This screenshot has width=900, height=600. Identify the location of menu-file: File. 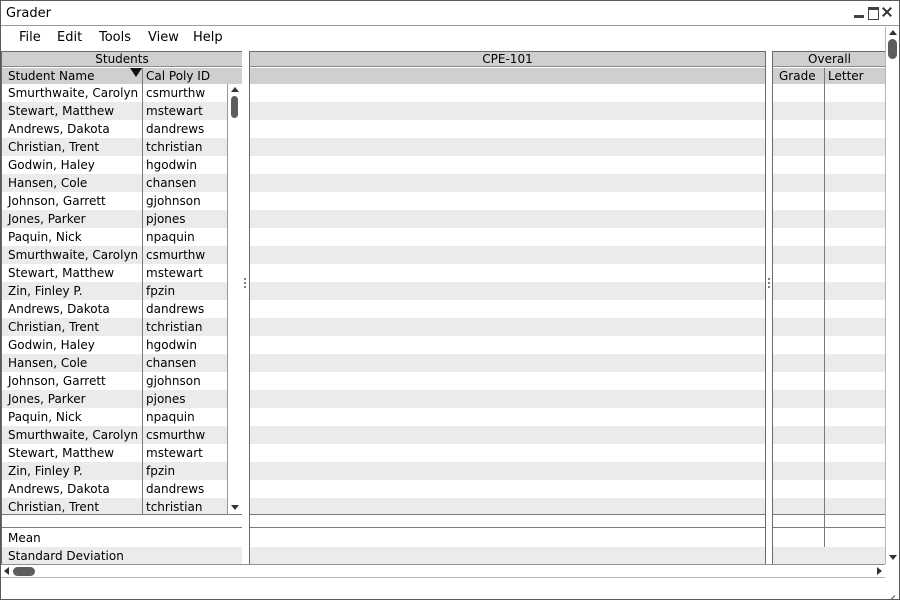
(30, 37).